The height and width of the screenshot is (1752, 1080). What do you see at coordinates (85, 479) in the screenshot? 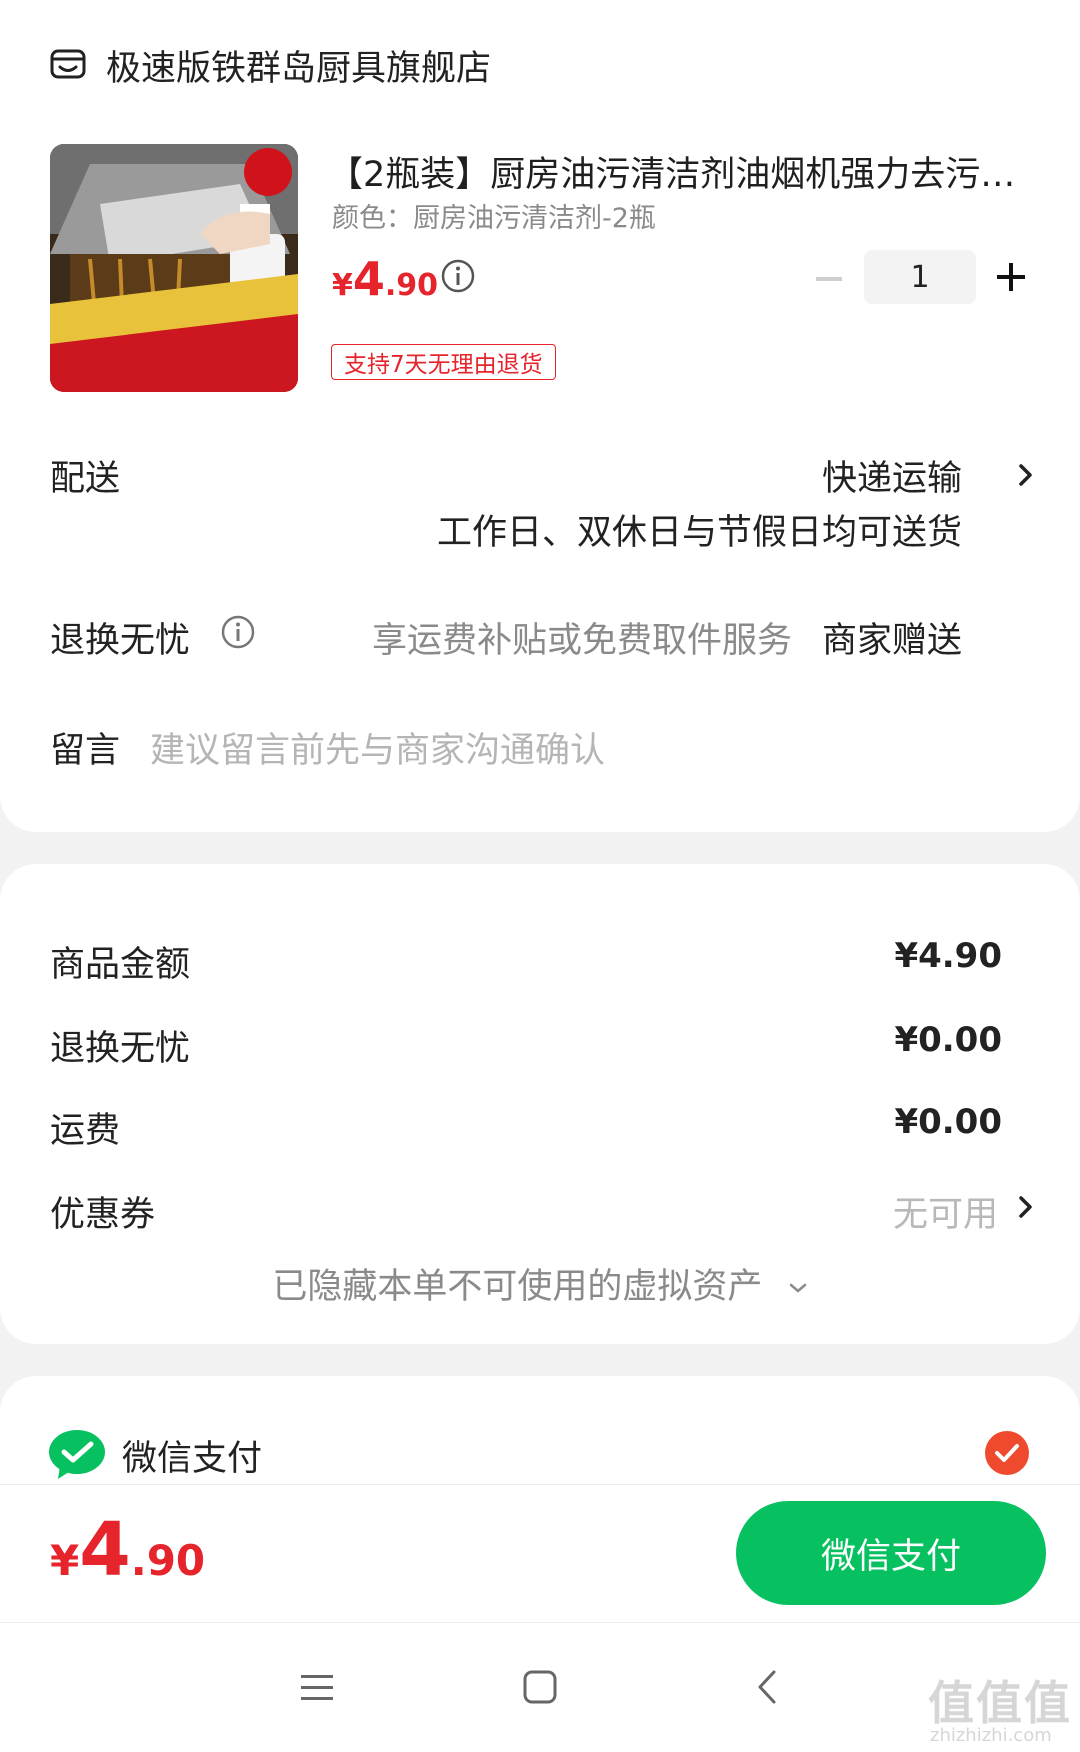
I see `delivery-label: 配送` at bounding box center [85, 479].